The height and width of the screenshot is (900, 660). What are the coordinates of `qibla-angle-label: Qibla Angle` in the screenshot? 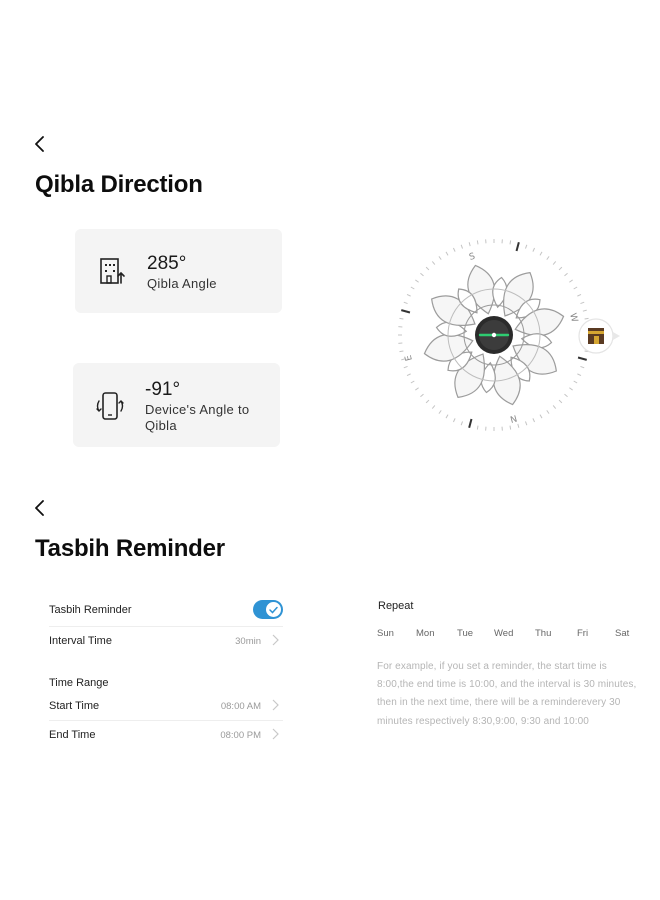 It's located at (182, 283).